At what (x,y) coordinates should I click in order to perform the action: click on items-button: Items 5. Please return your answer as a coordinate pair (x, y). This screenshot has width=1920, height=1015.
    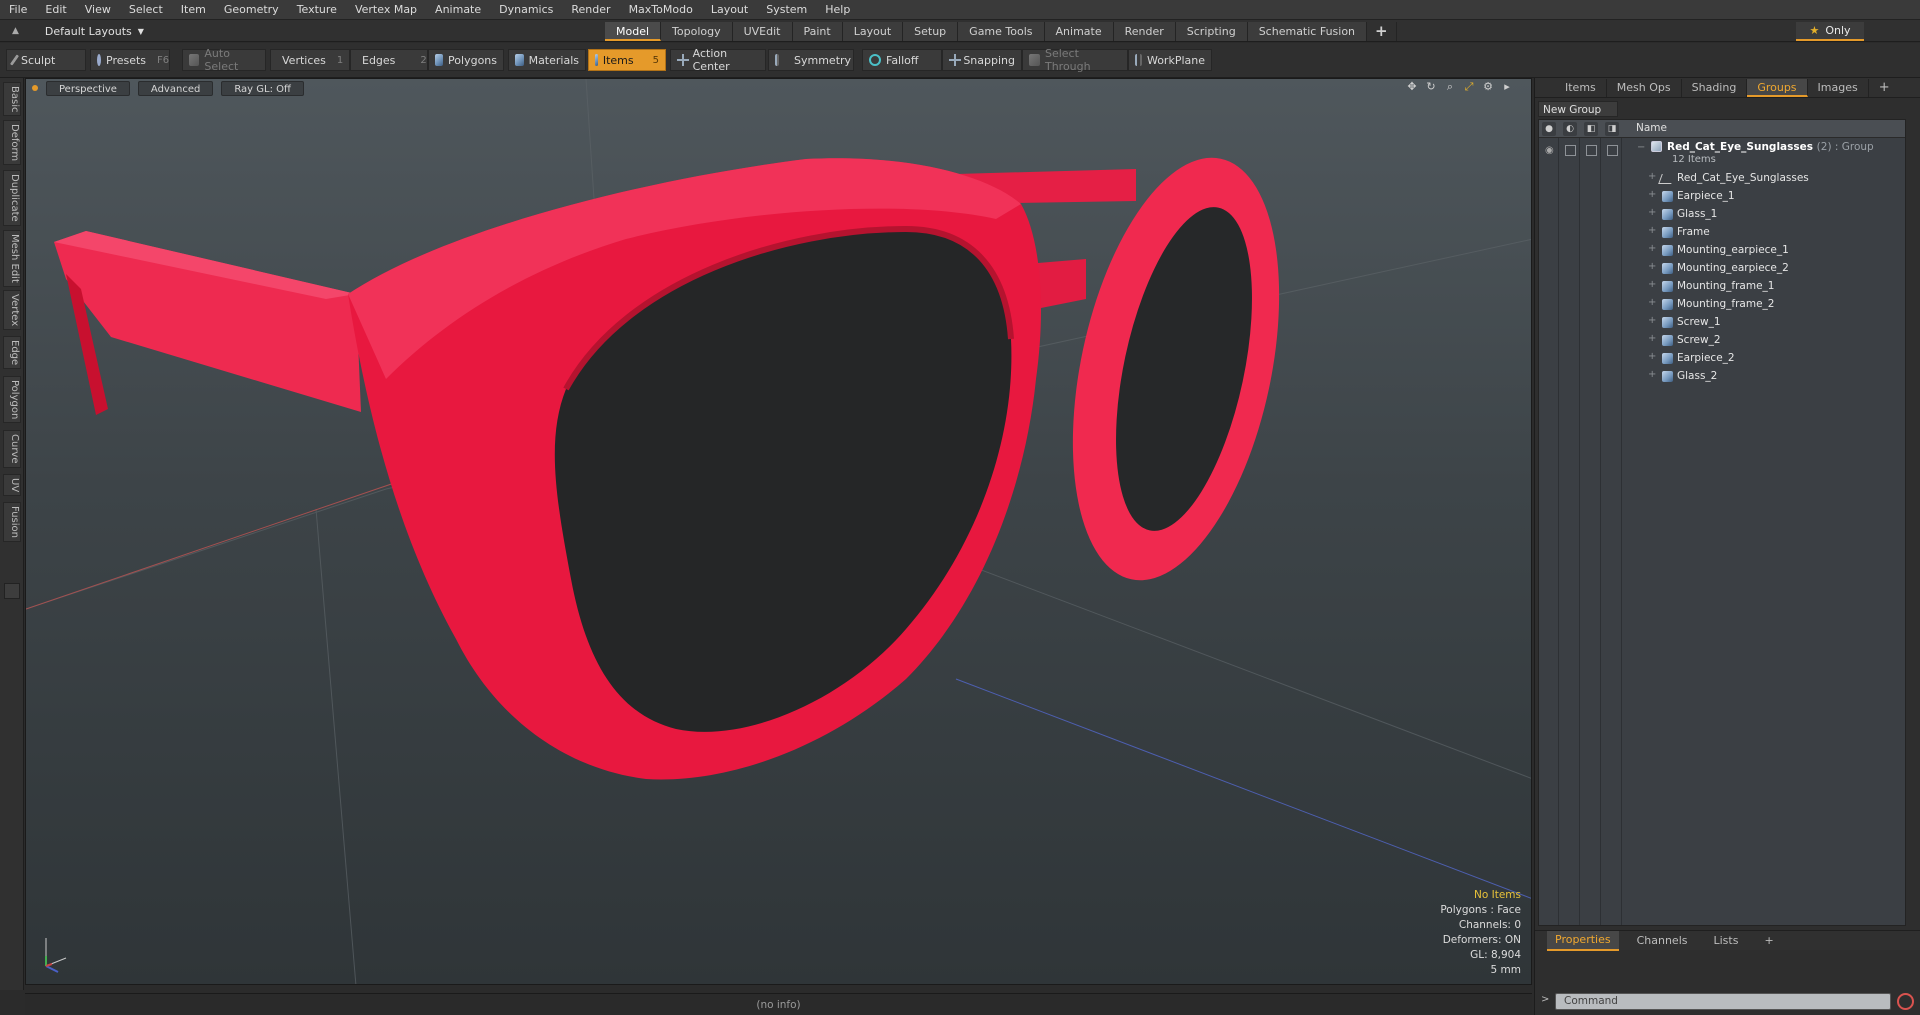
    Looking at the image, I should click on (627, 60).